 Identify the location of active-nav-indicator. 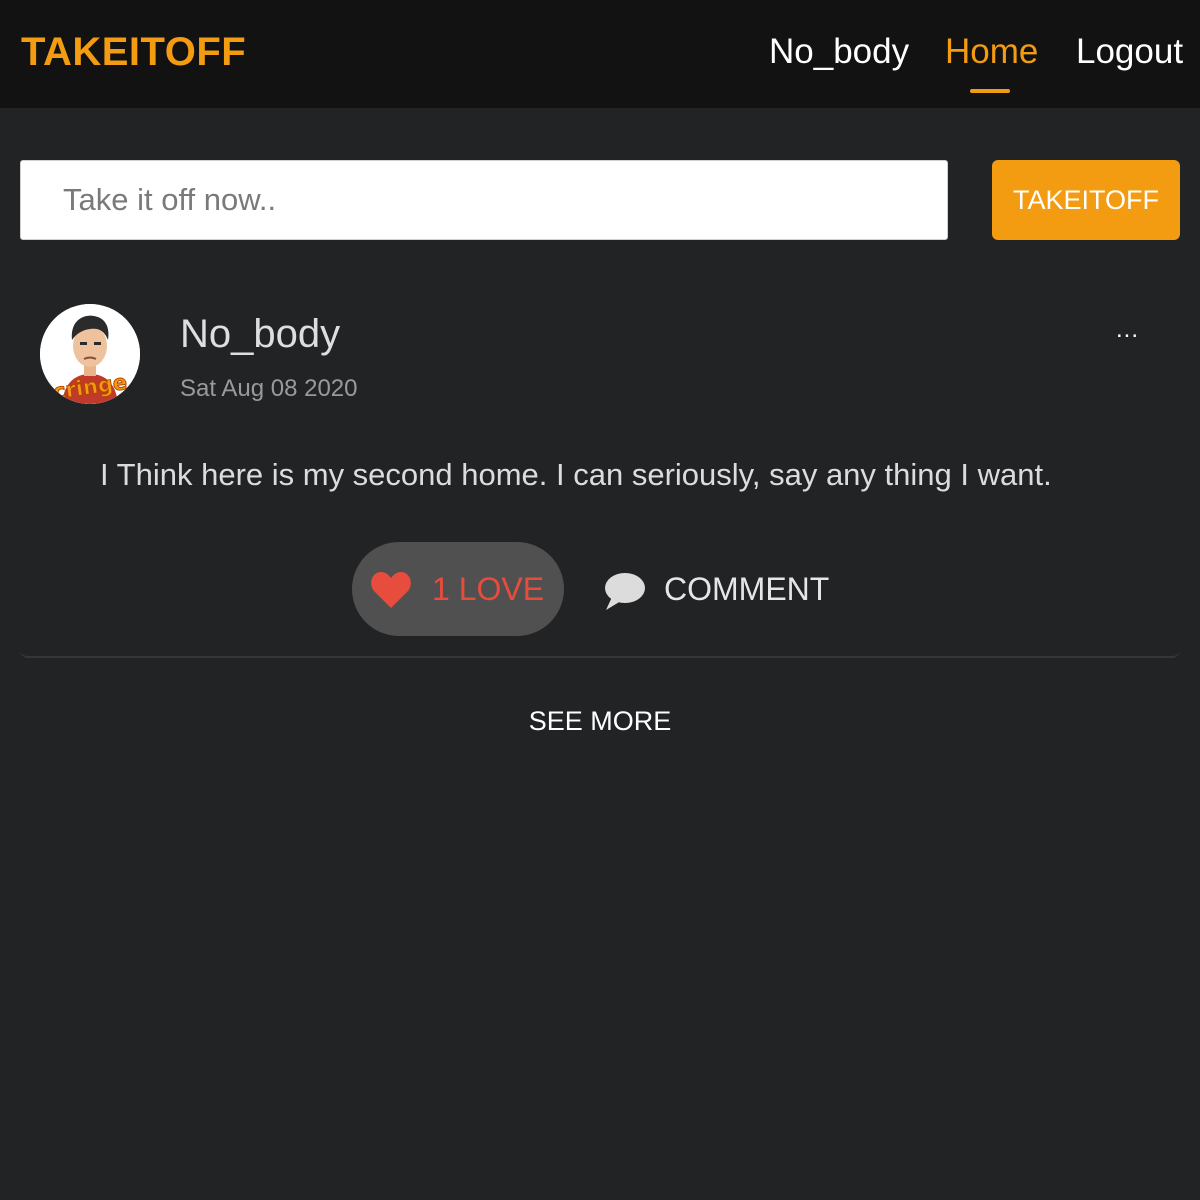
(990, 91).